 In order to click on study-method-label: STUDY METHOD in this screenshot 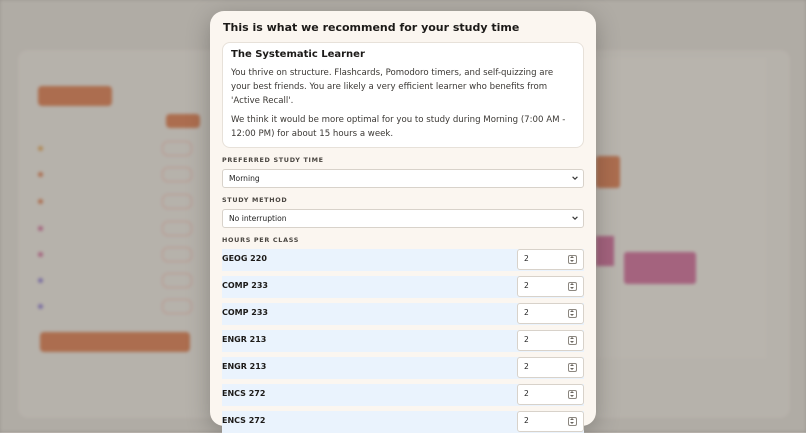, I will do `click(255, 200)`.